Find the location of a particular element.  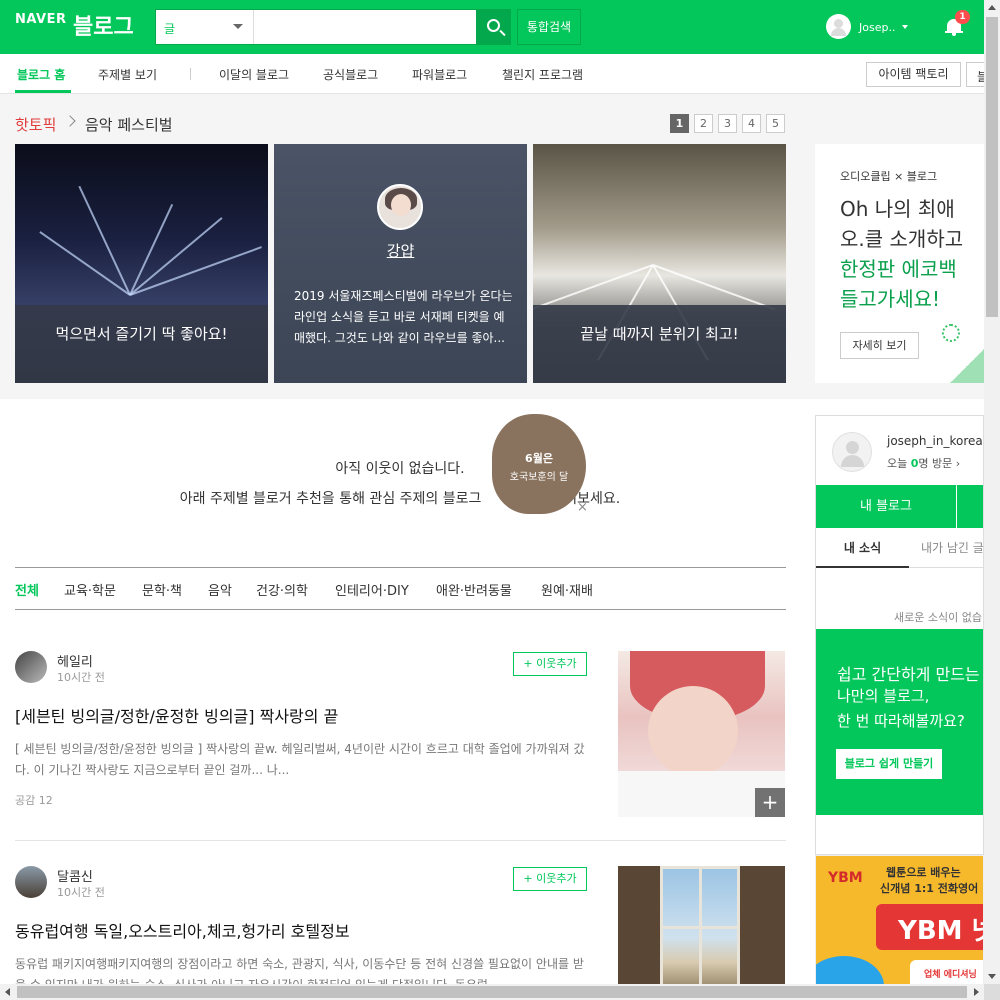

today-visits: 오늘 0명 방문 › is located at coordinates (923, 463).